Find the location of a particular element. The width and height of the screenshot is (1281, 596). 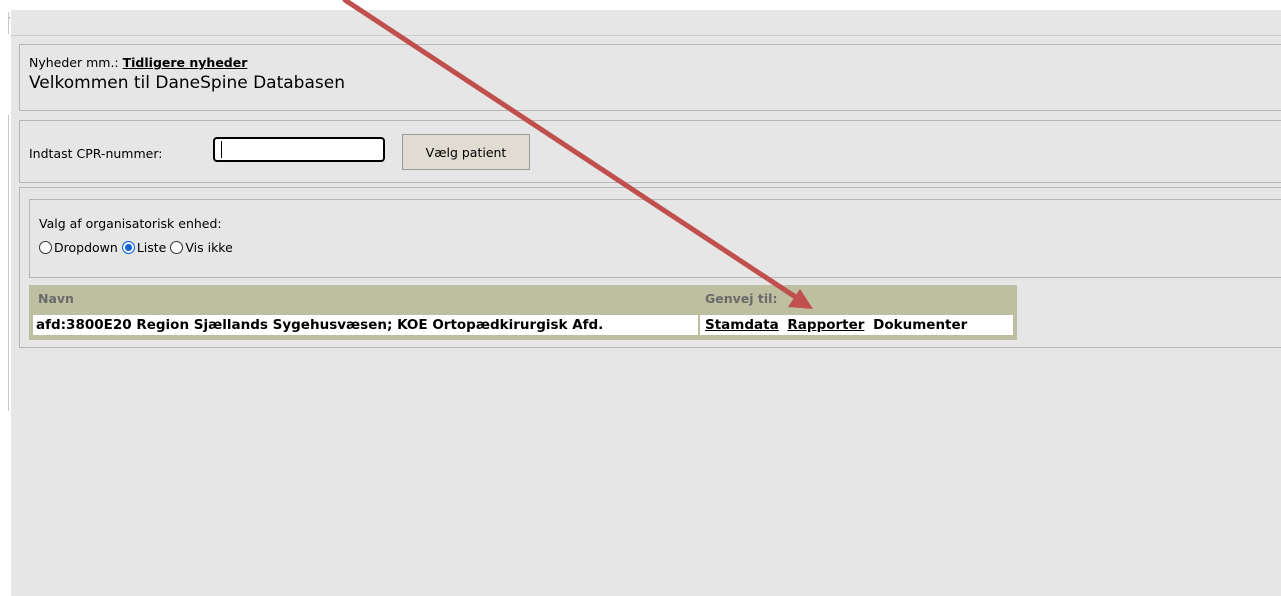

radio-dropdown is located at coordinates (45, 247).